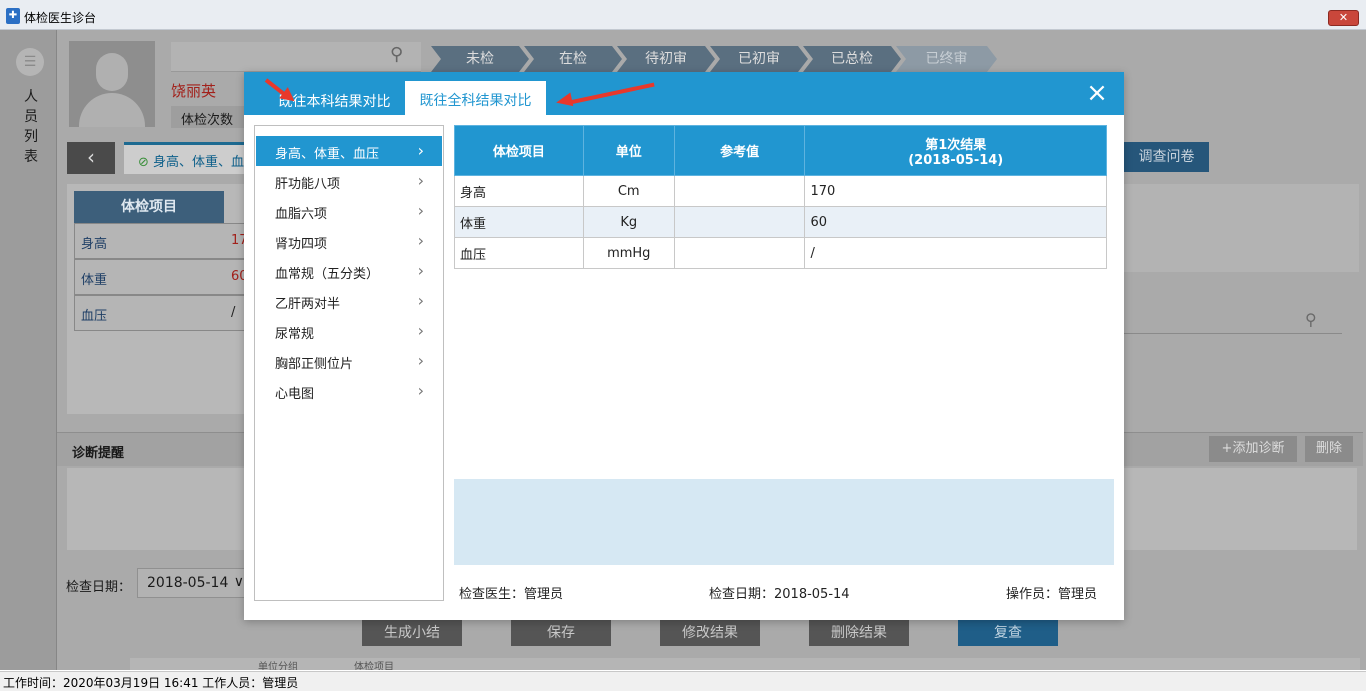 This screenshot has height=691, width=1366. I want to click on col-header-unit: 单位, so click(628, 150).